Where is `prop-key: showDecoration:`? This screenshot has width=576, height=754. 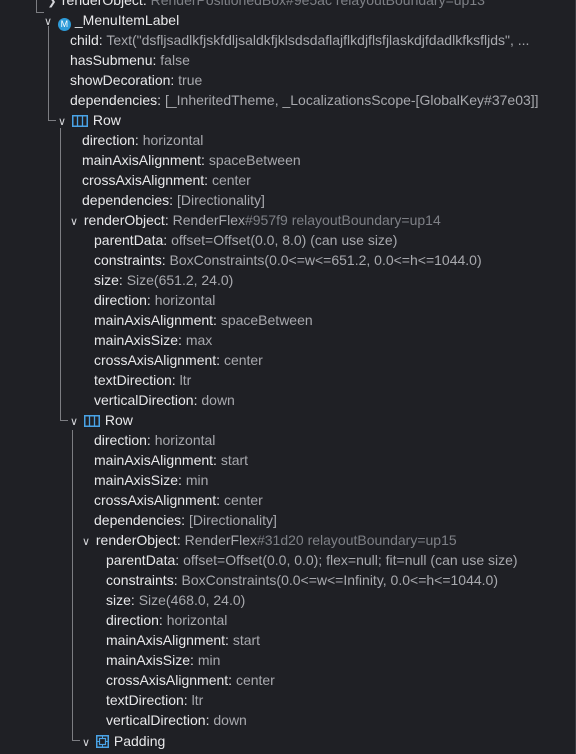
prop-key: showDecoration: is located at coordinates (122, 80).